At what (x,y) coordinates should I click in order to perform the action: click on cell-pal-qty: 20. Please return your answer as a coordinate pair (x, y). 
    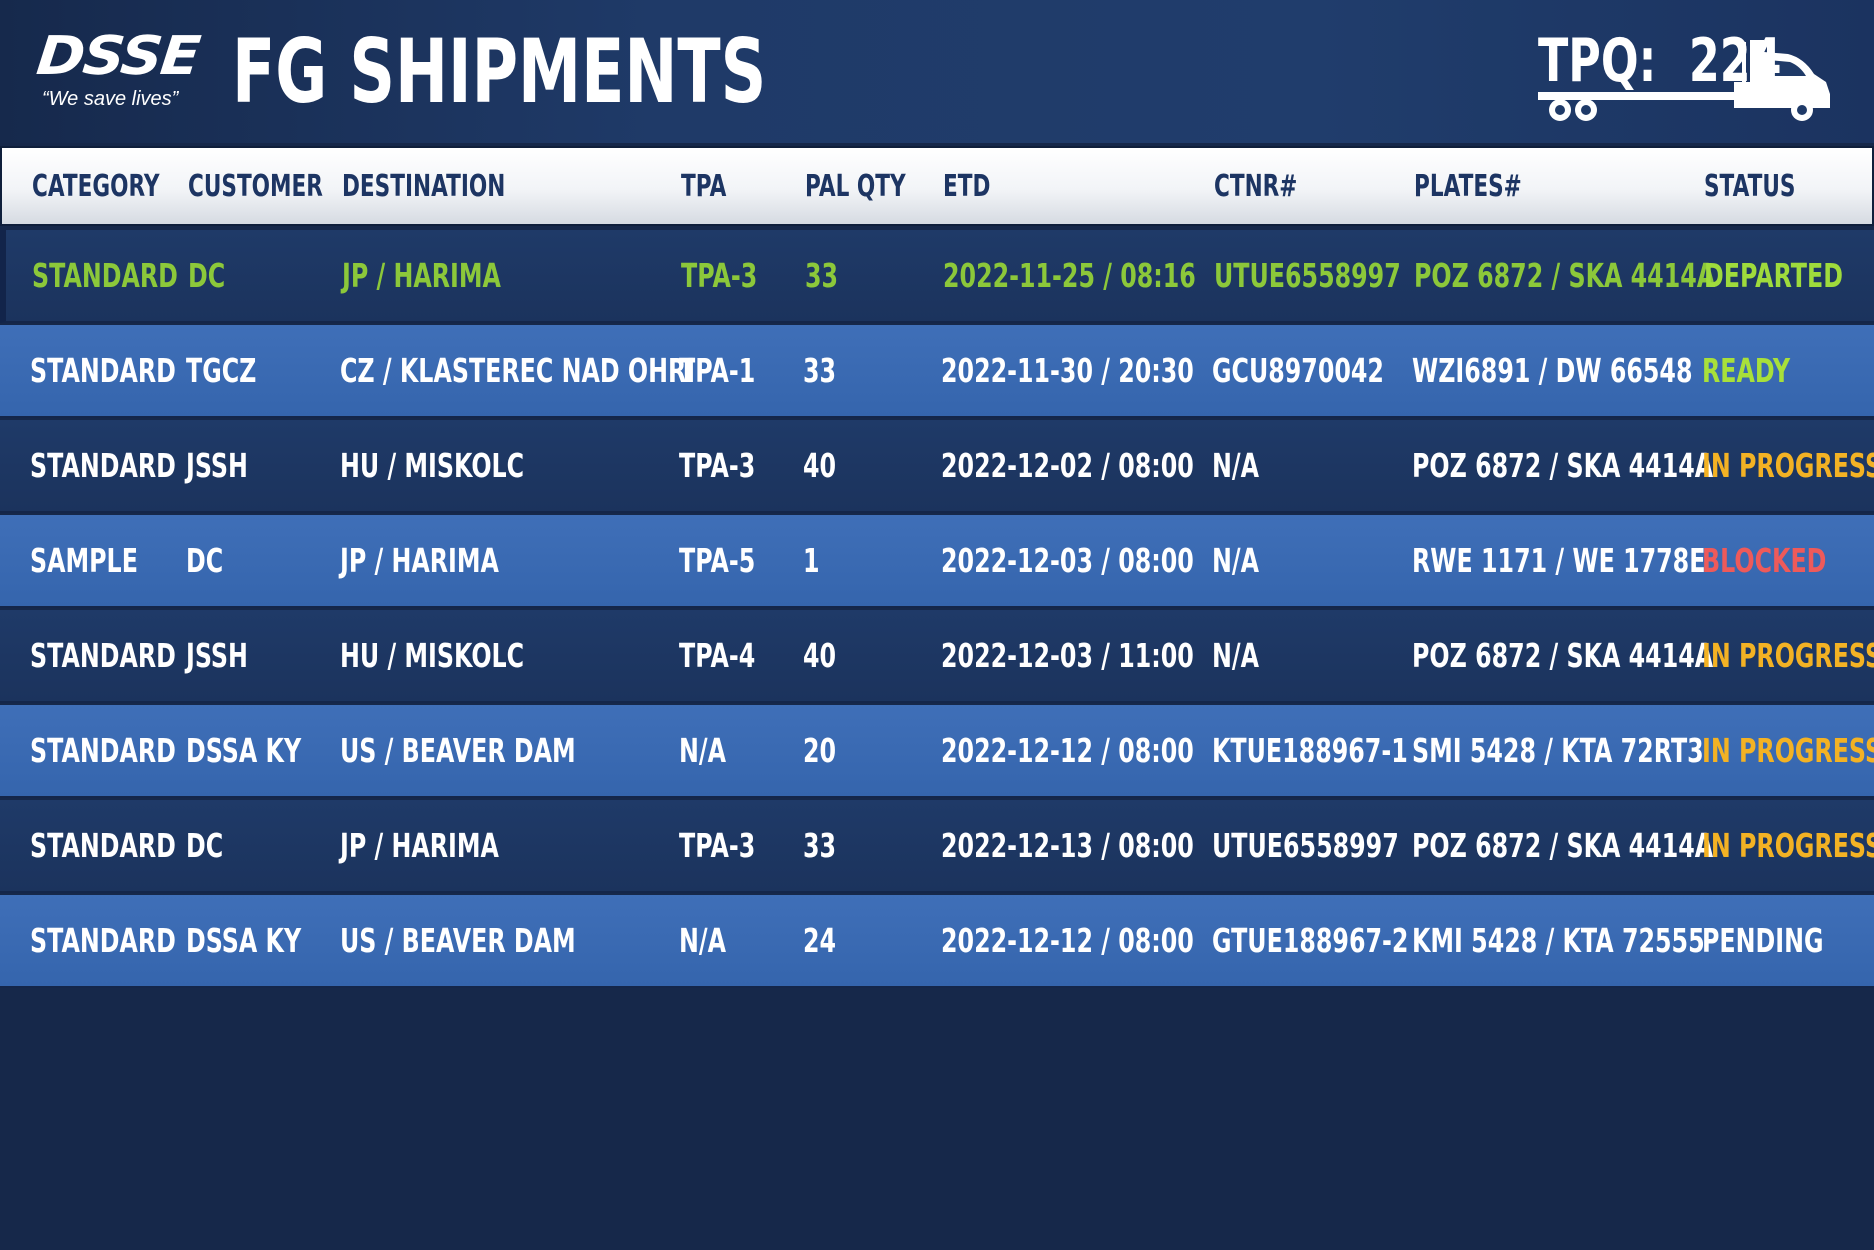
    Looking at the image, I should click on (820, 750).